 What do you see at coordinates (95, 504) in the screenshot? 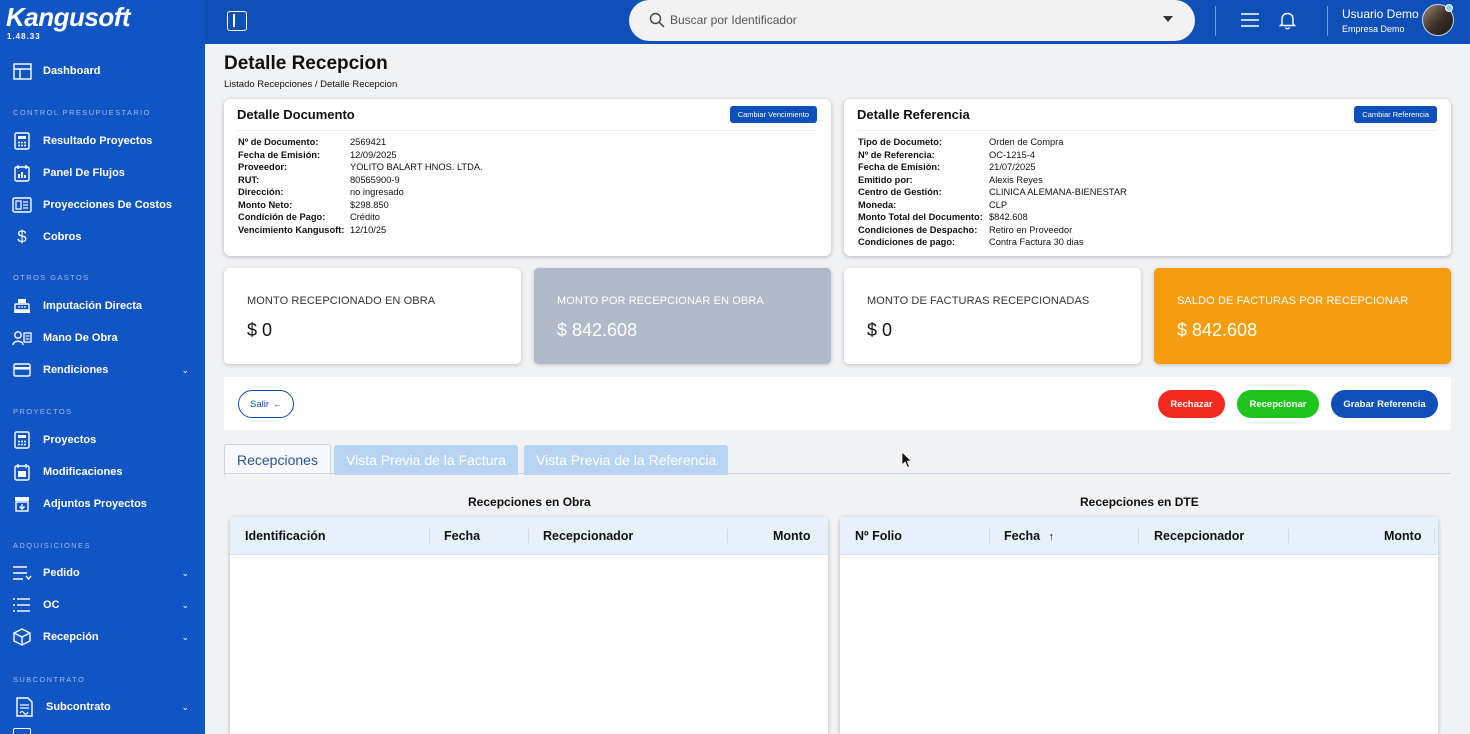
I see `sidebar-item-label: Adjuntos Proyectos` at bounding box center [95, 504].